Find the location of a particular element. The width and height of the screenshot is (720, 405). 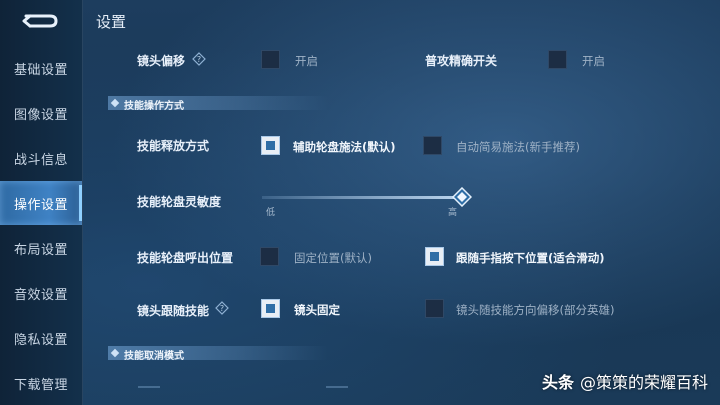

wheel-position-option2-checkbox is located at coordinates (434, 256).